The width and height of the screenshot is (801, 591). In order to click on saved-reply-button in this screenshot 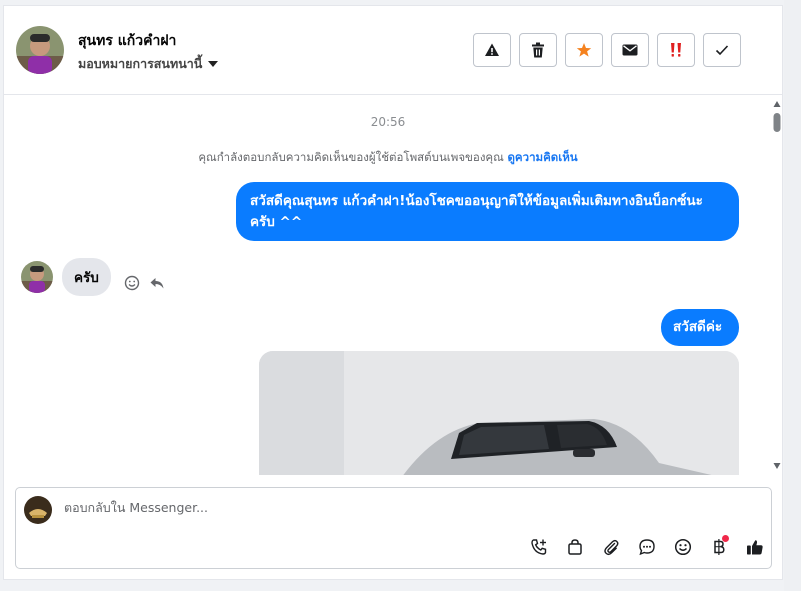, I will do `click(647, 547)`.